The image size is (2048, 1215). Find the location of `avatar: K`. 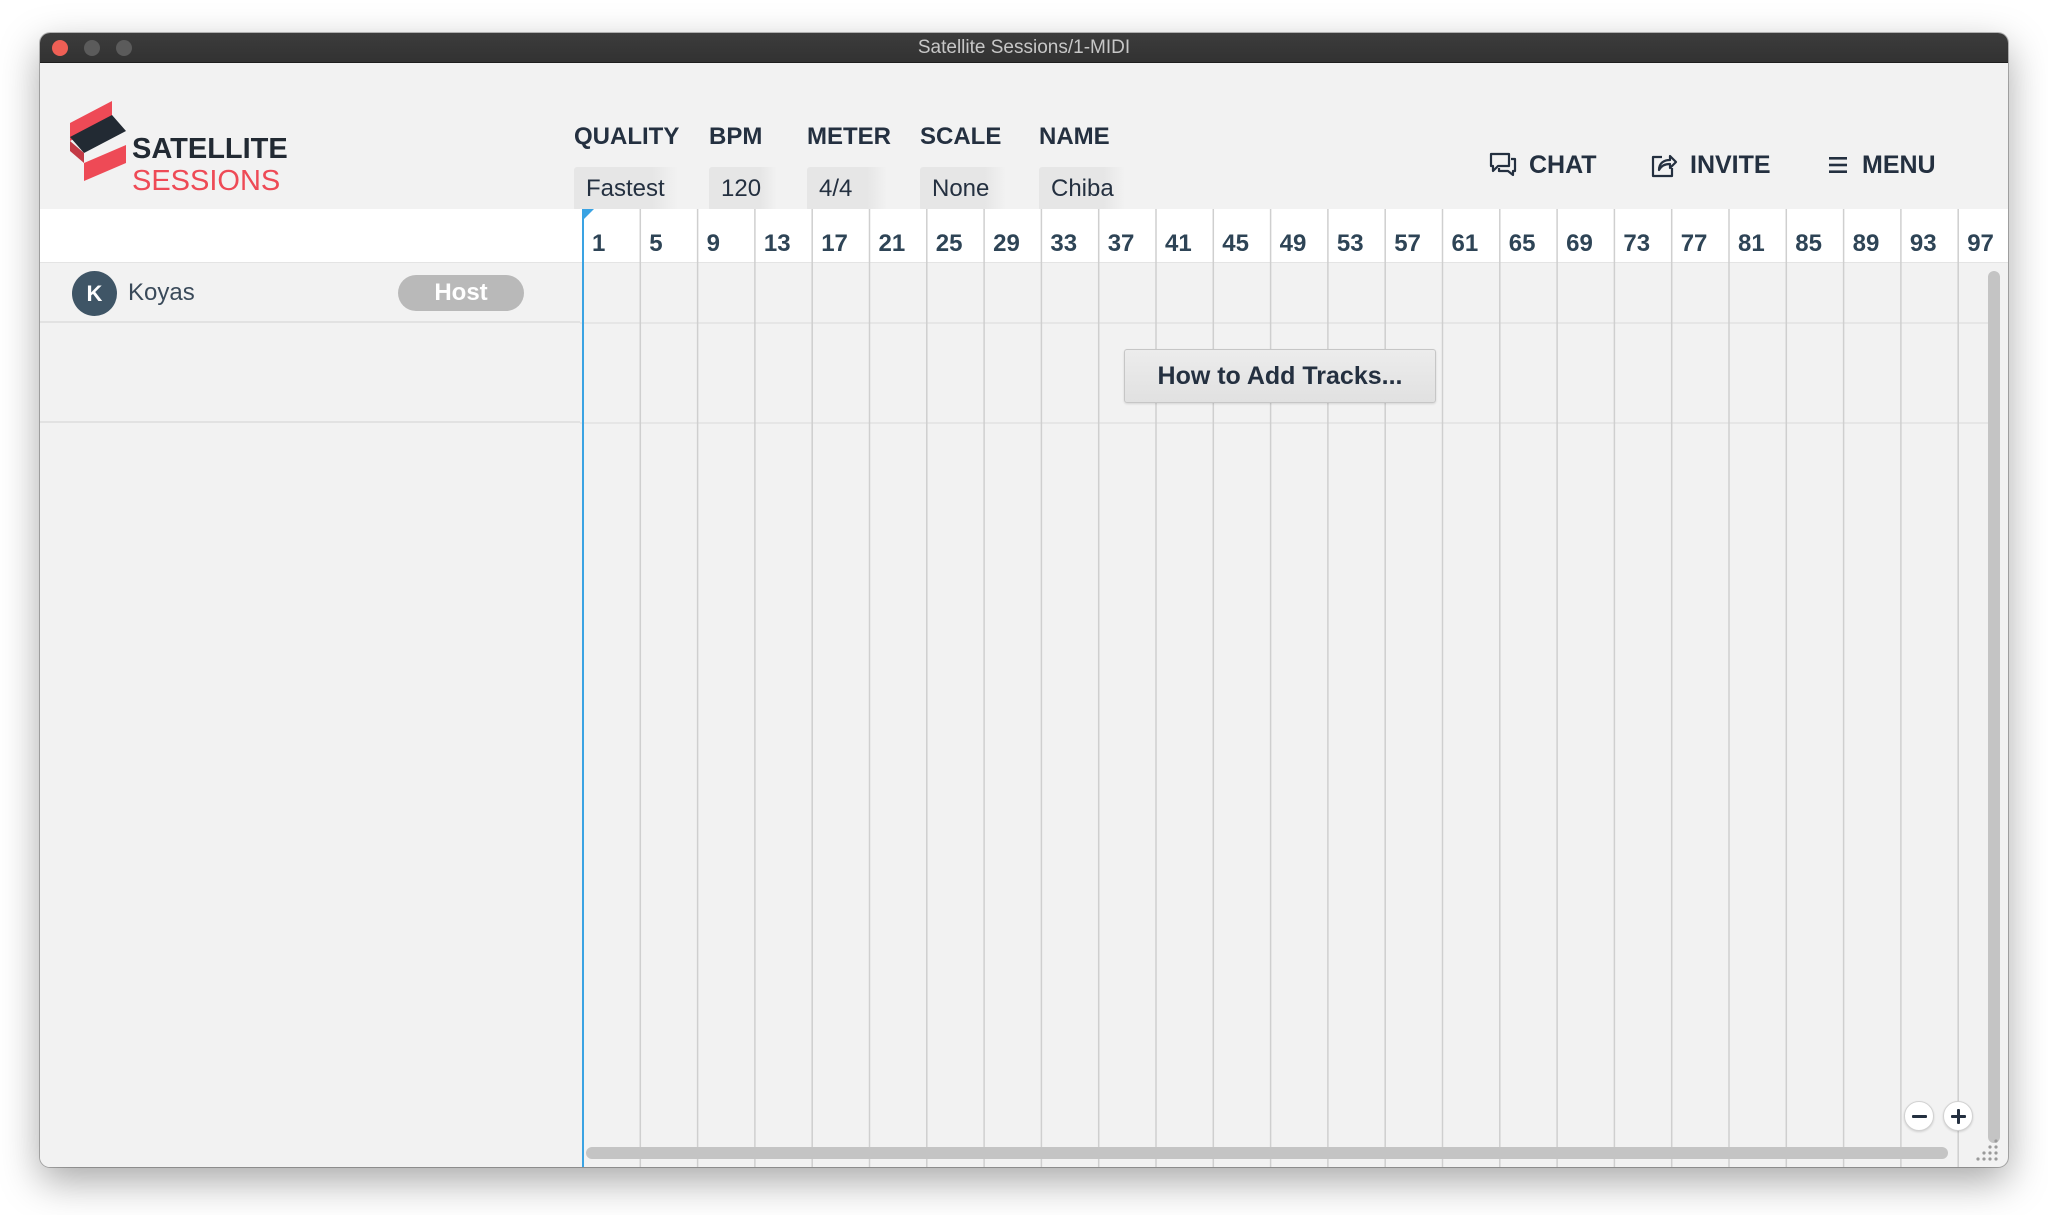

avatar: K is located at coordinates (94, 293).